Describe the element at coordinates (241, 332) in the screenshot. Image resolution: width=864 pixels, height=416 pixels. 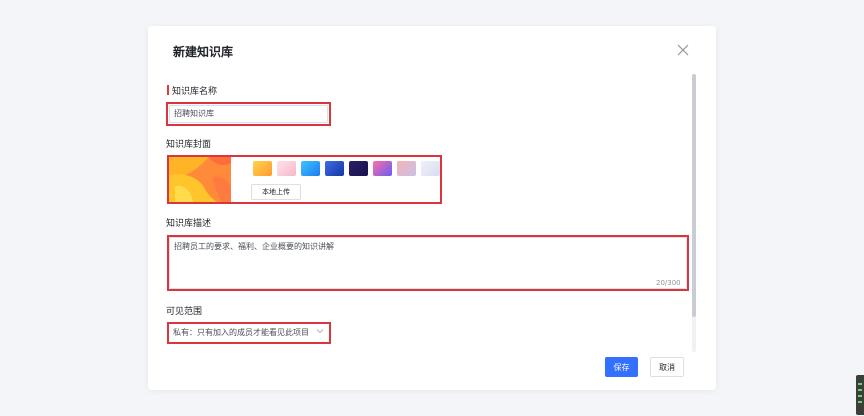
I see `visibility-select: 私有：只有加入的成员才能看见此项目` at that location.